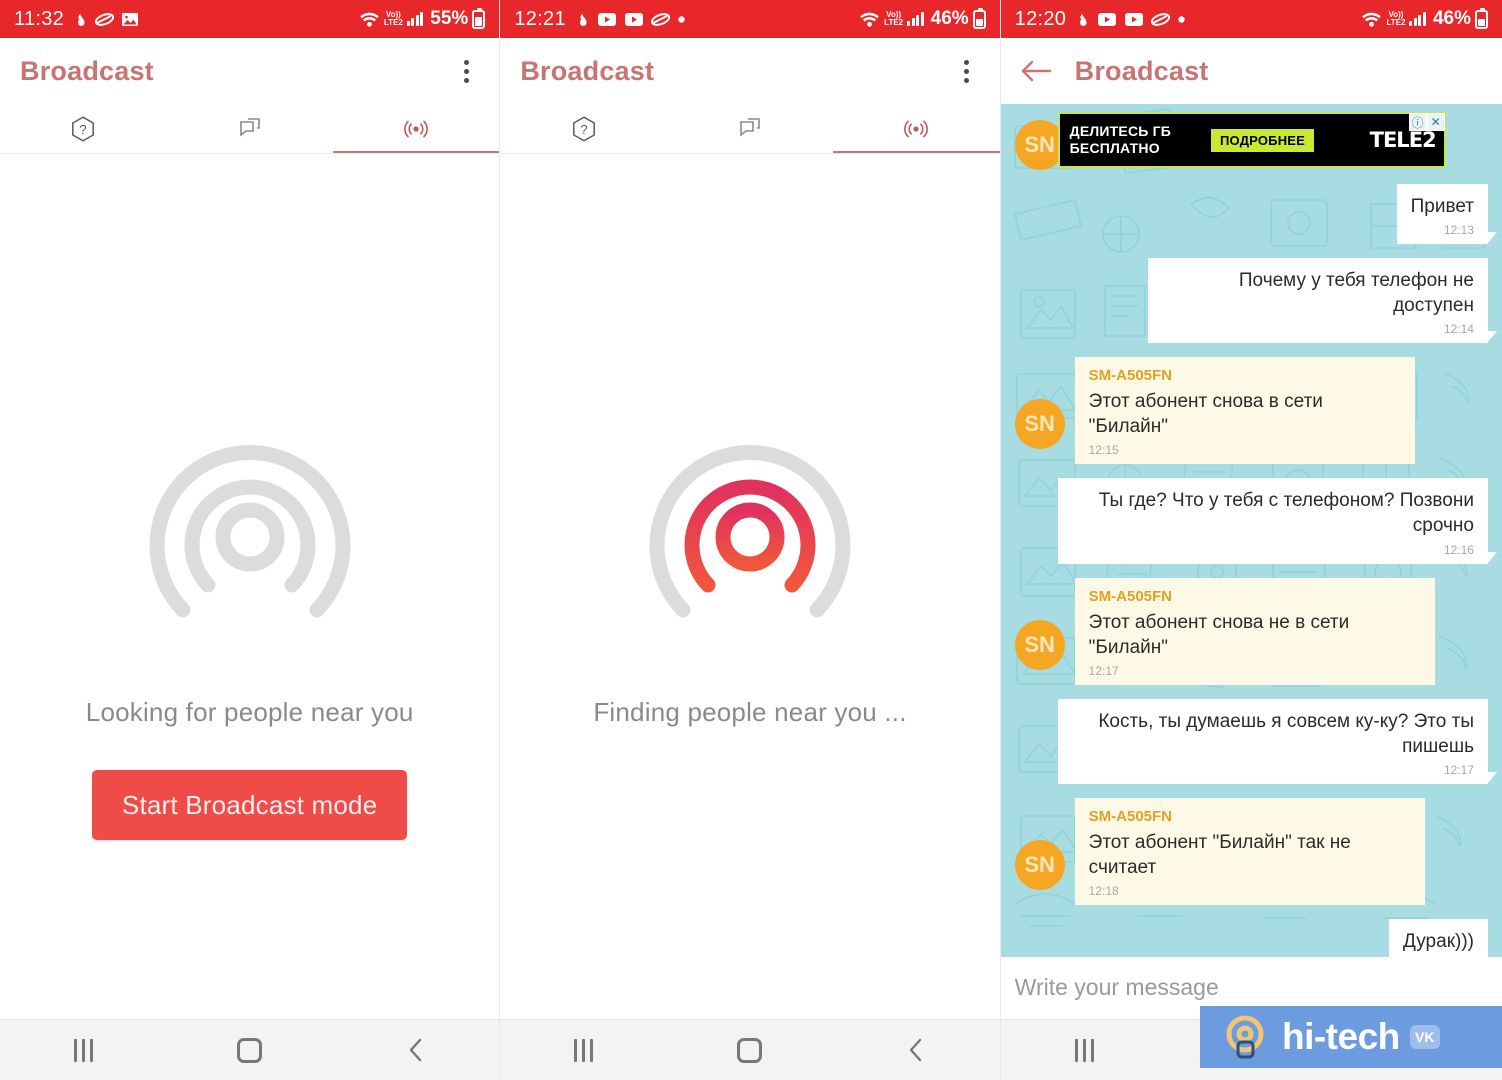 The height and width of the screenshot is (1080, 1502). I want to click on status-left-icons, so click(630, 19).